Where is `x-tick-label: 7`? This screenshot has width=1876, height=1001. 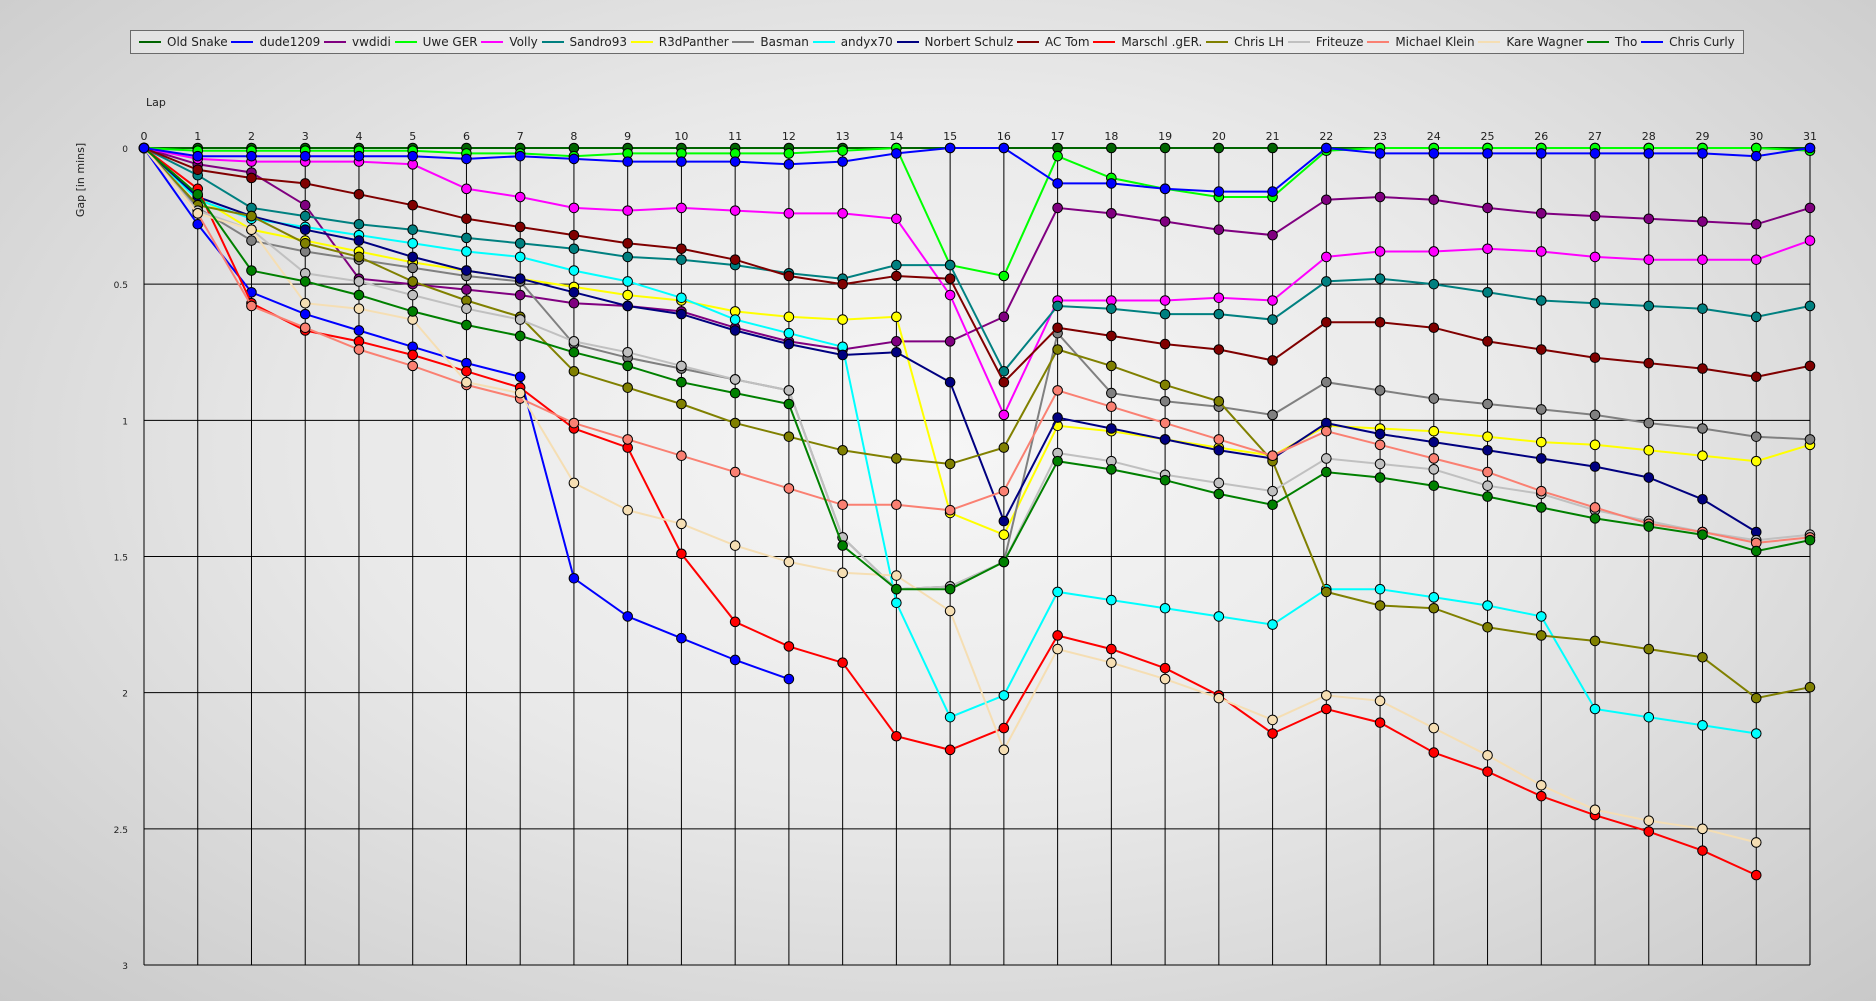
x-tick-label: 7 is located at coordinates (520, 136).